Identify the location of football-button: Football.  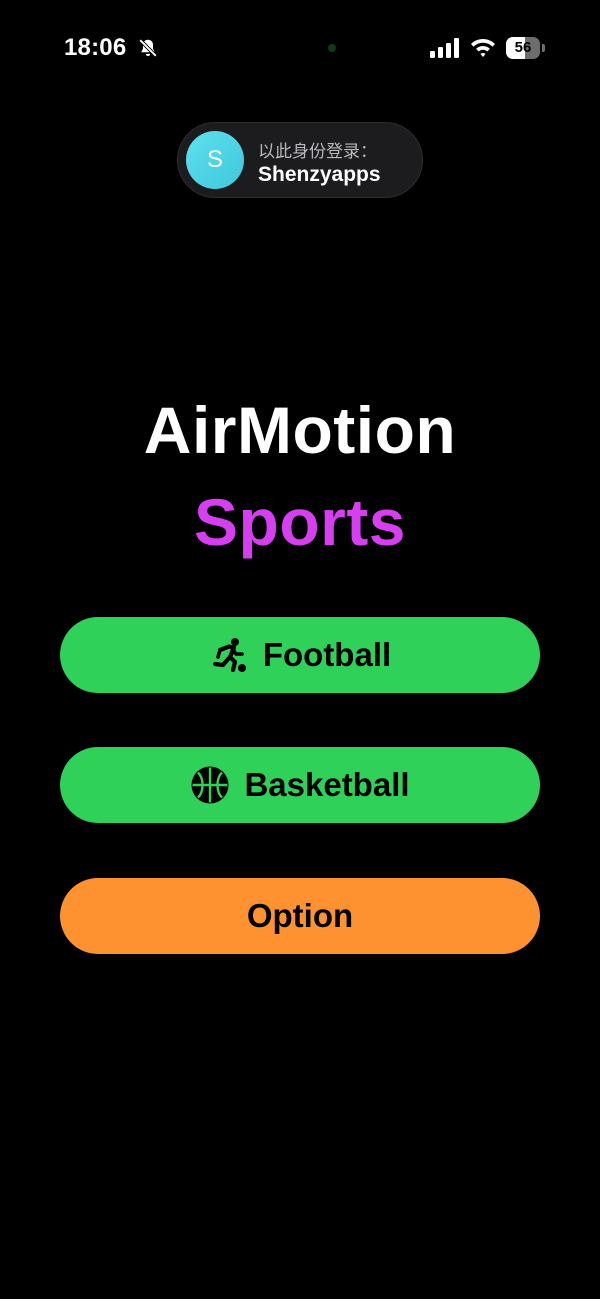
(300, 655).